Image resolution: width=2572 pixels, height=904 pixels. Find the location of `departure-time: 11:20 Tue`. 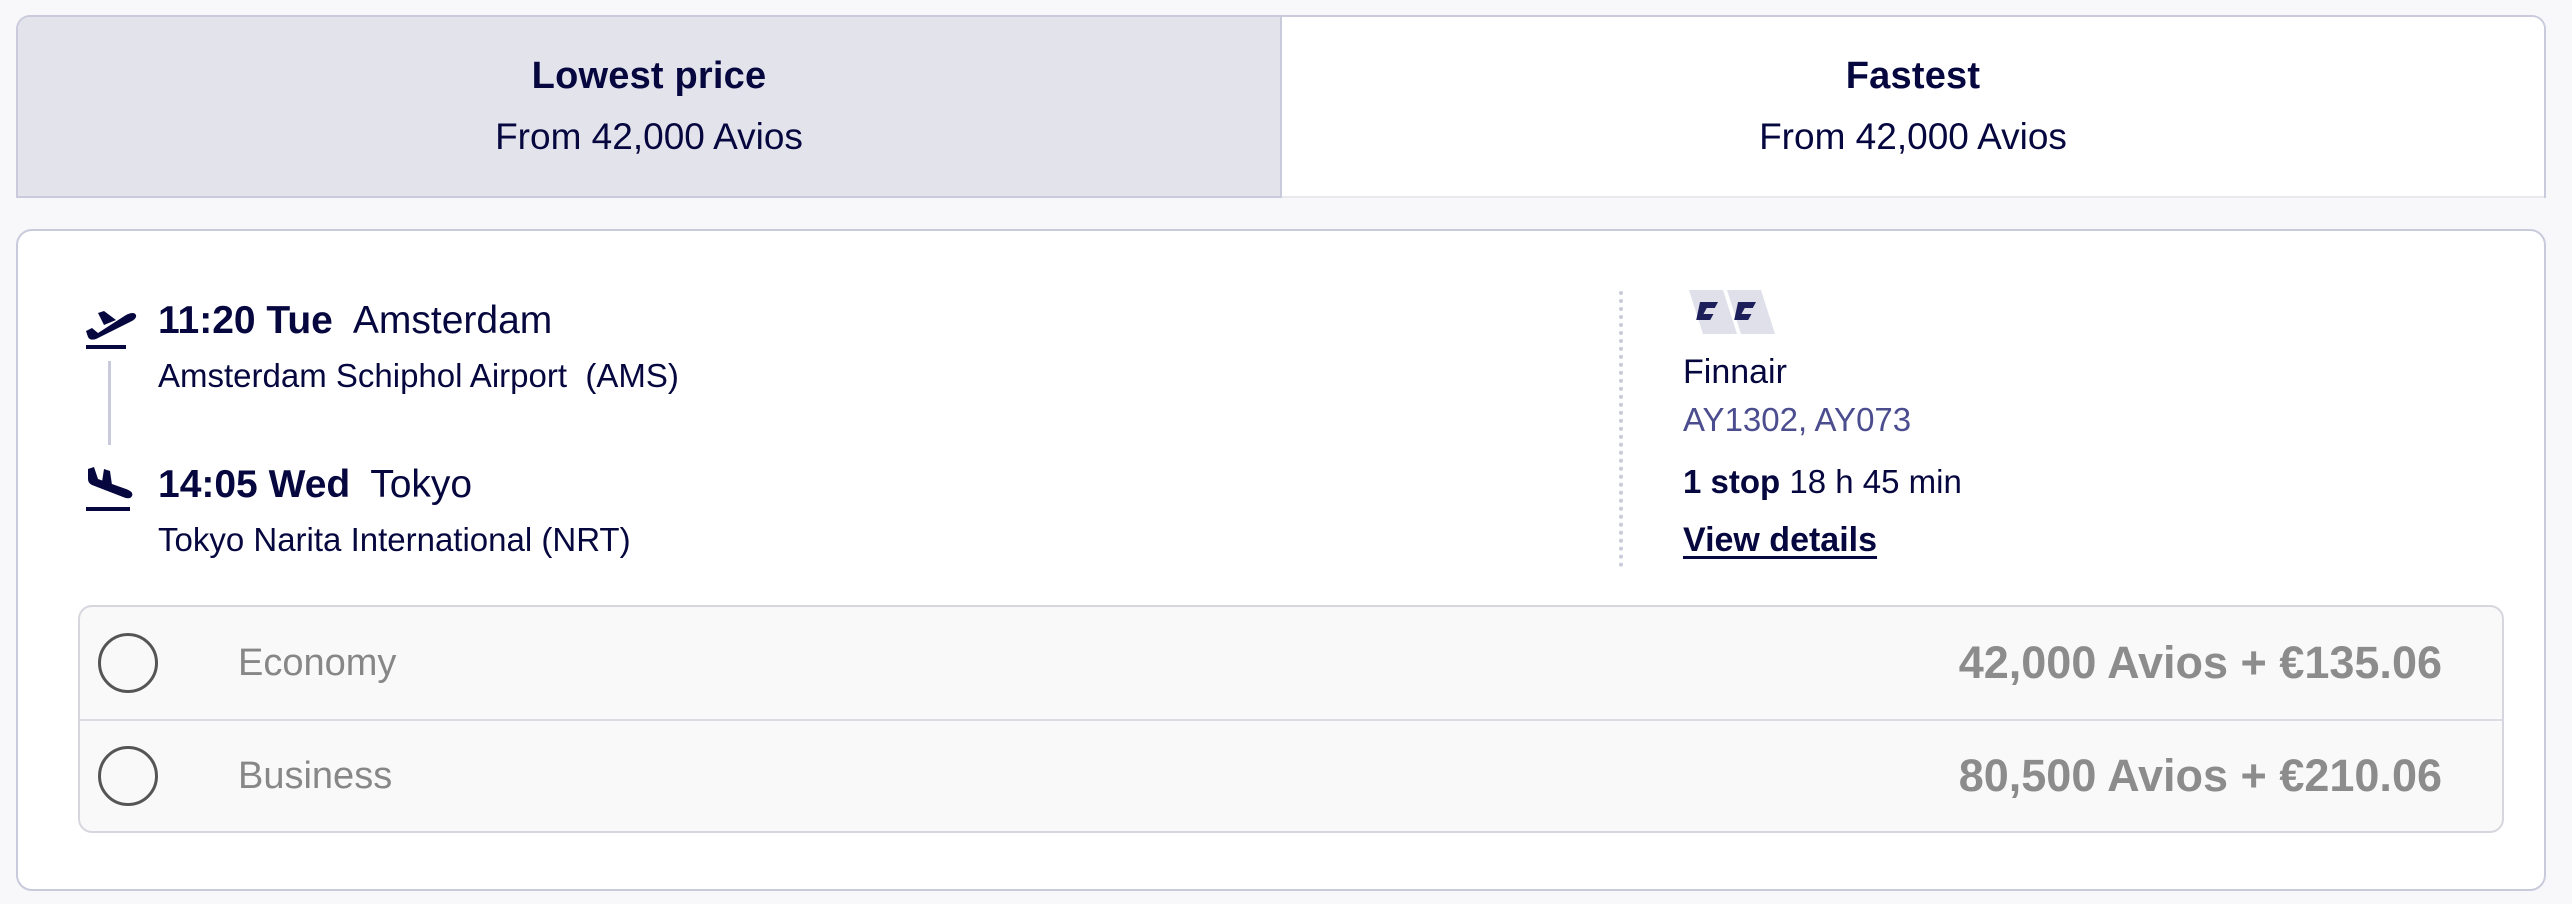

departure-time: 11:20 Tue is located at coordinates (245, 320).